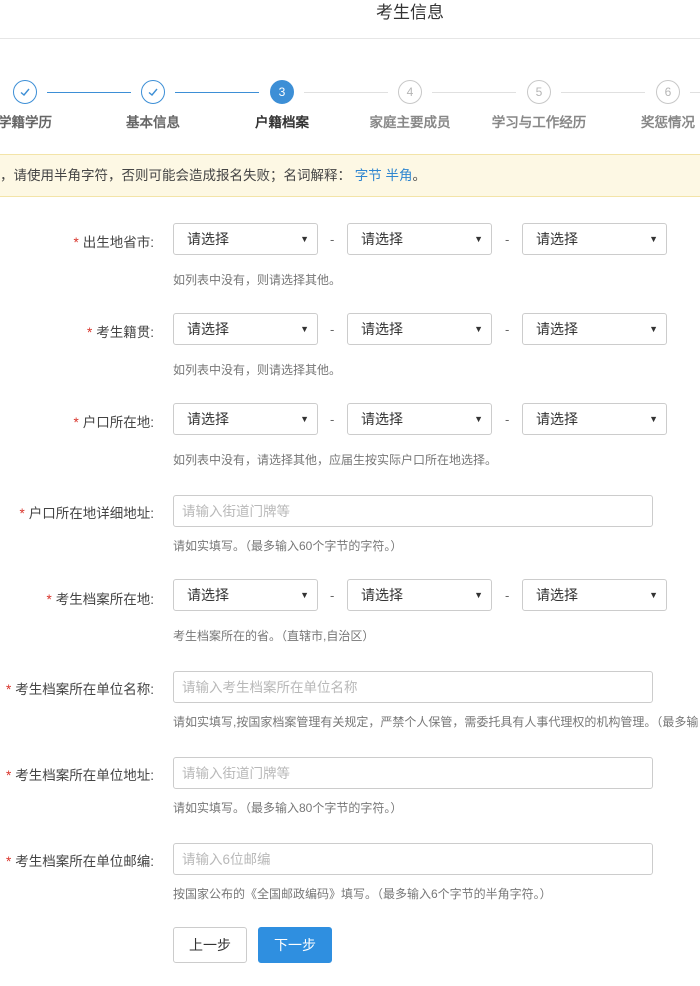 This screenshot has width=700, height=986. What do you see at coordinates (413, 859) in the screenshot?
I see `archive-unit-postcode-input` at bounding box center [413, 859].